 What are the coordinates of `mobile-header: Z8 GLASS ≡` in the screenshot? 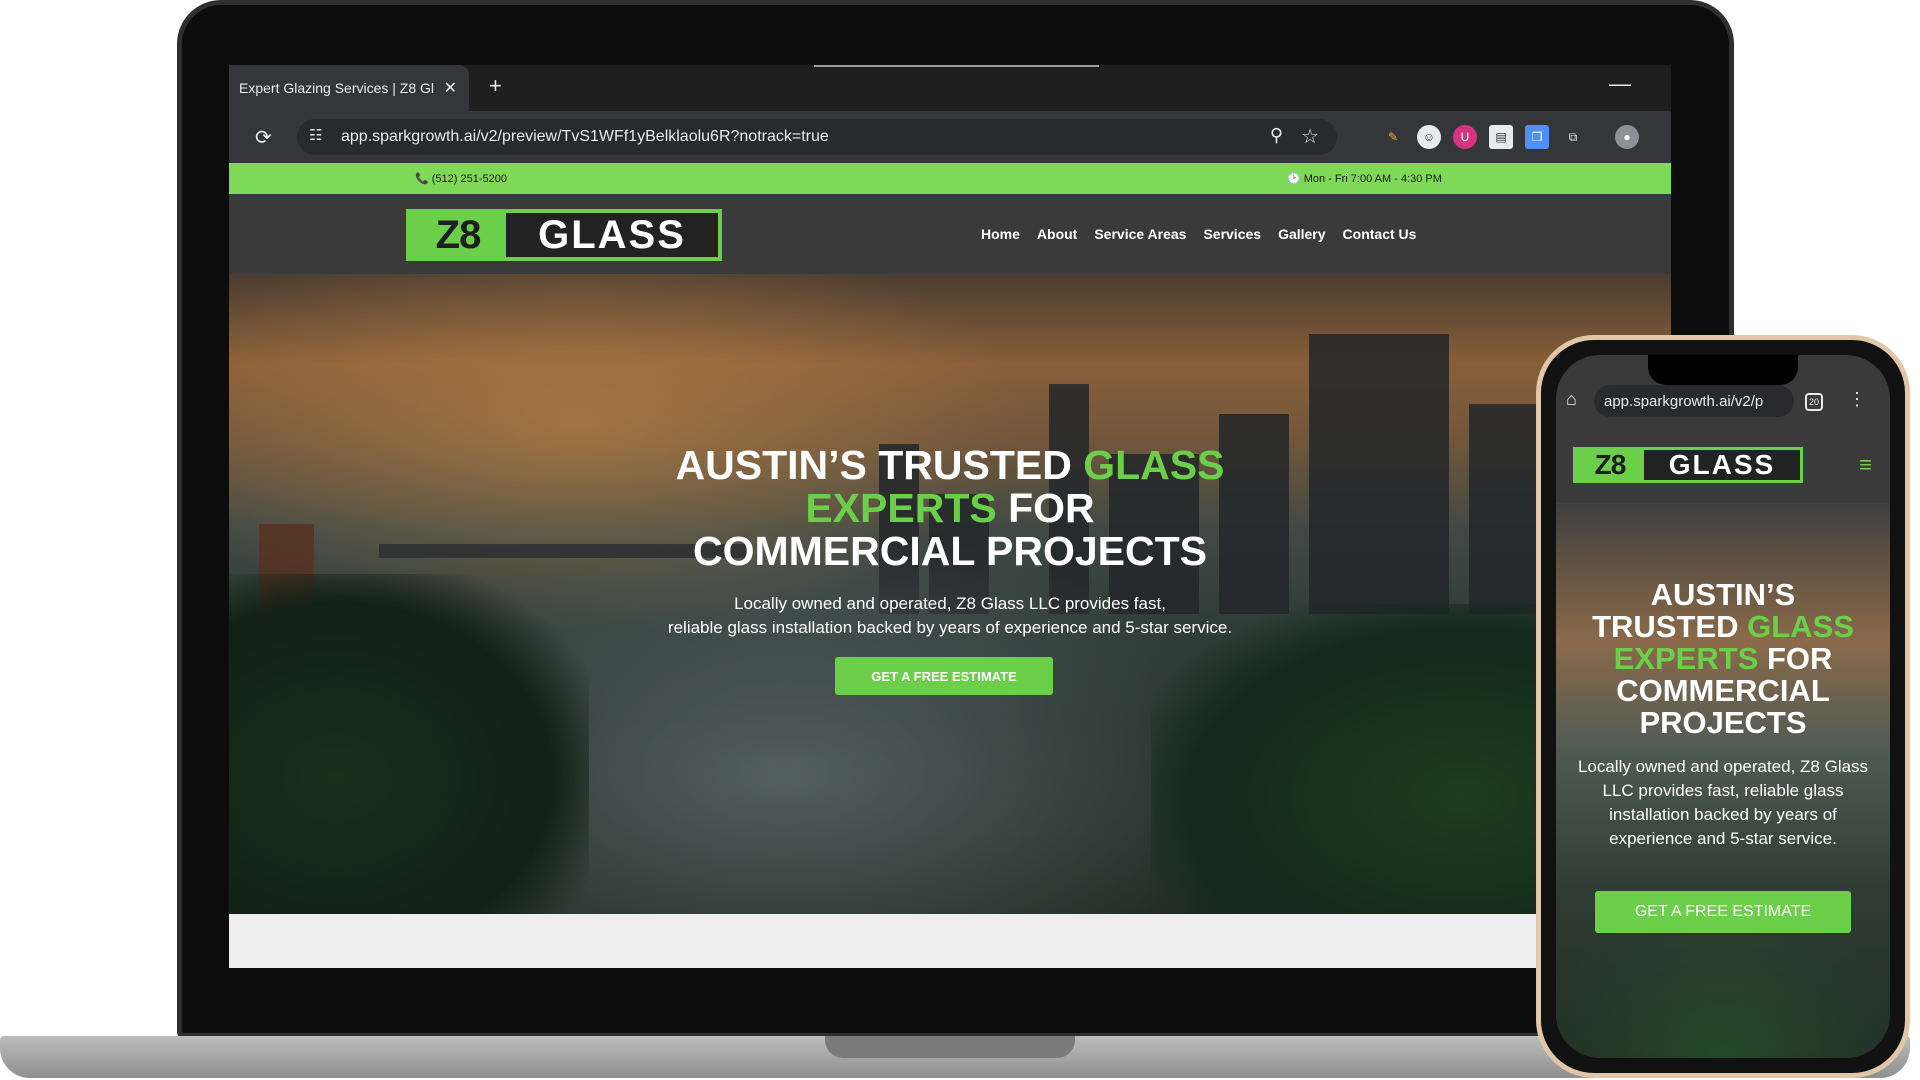 It's located at (1723, 466).